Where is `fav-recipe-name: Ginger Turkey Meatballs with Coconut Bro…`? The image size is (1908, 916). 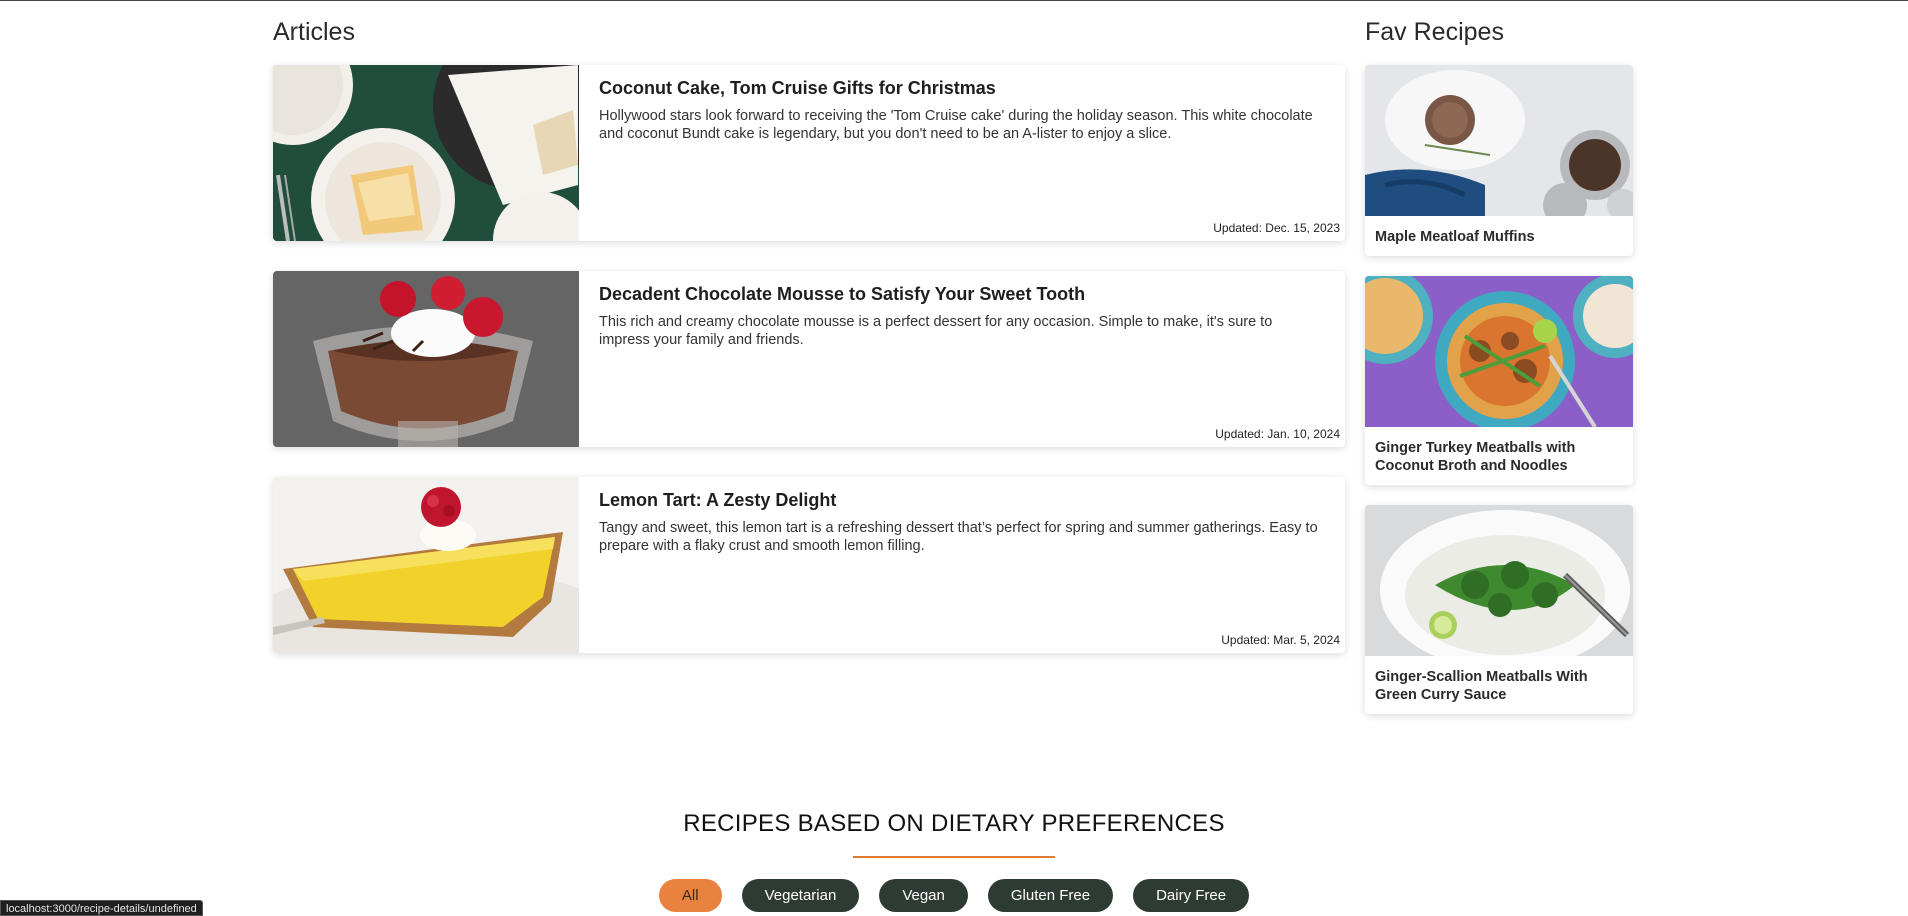 fav-recipe-name: Ginger Turkey Meatballs with Coconut Bro… is located at coordinates (1499, 456).